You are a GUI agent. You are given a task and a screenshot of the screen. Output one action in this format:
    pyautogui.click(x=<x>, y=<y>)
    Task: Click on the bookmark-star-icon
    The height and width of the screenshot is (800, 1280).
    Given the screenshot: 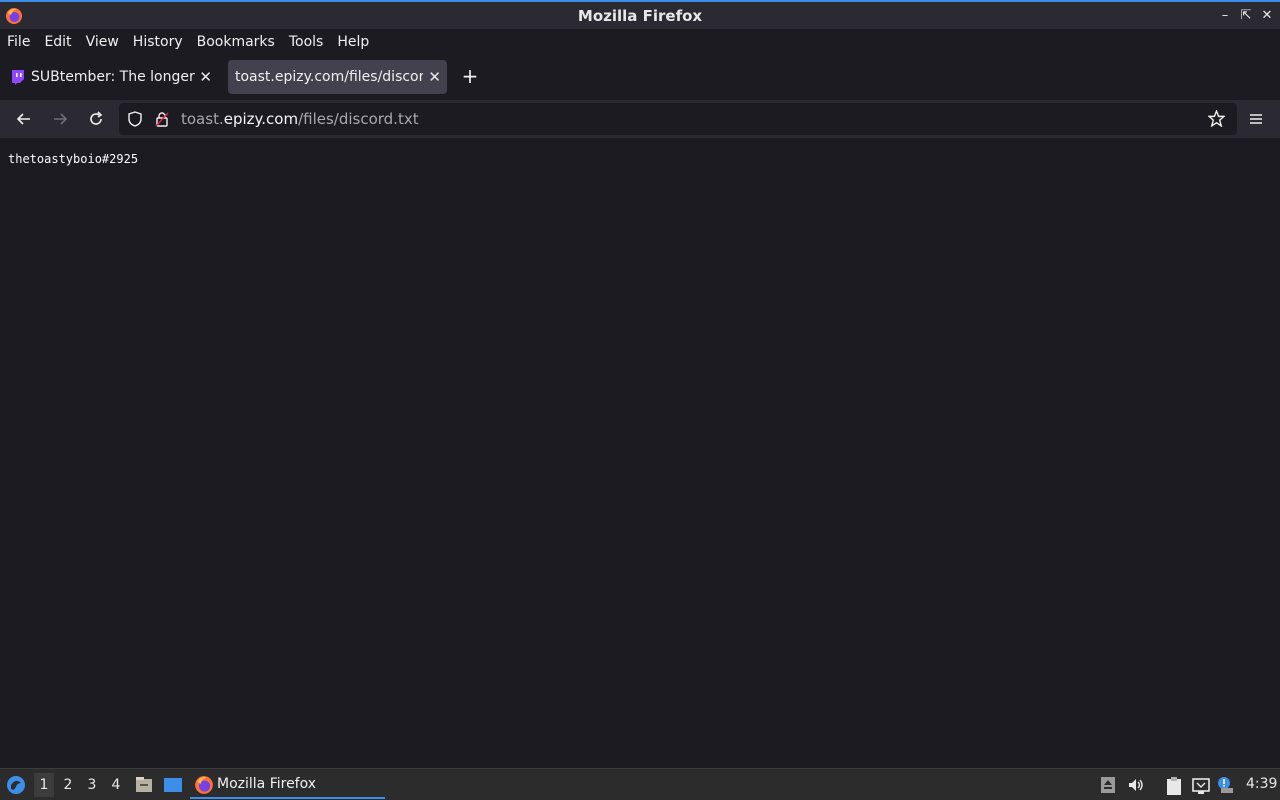 What is the action you would take?
    pyautogui.click(x=1216, y=118)
    